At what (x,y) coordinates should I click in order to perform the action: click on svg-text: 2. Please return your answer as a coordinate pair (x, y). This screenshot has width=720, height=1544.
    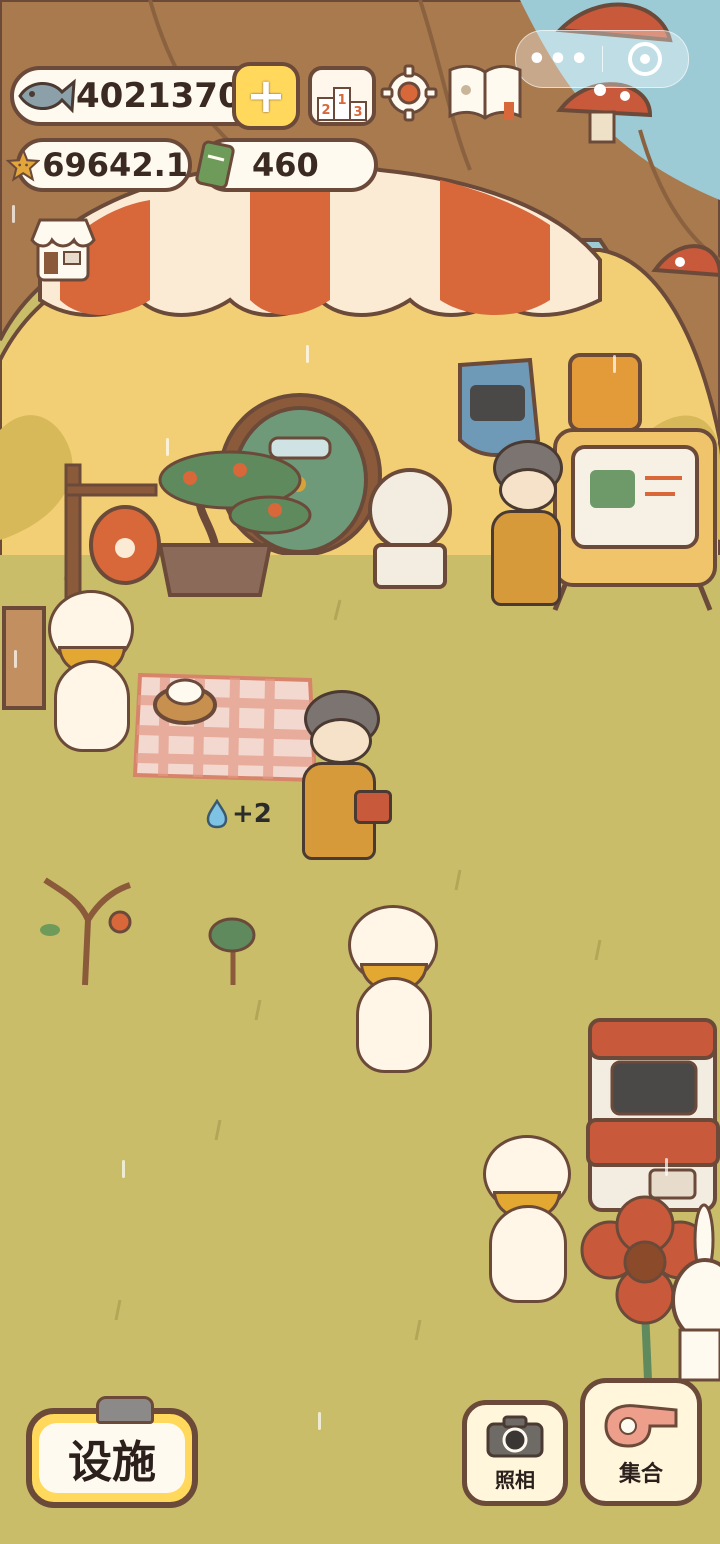
    Looking at the image, I should click on (325, 110).